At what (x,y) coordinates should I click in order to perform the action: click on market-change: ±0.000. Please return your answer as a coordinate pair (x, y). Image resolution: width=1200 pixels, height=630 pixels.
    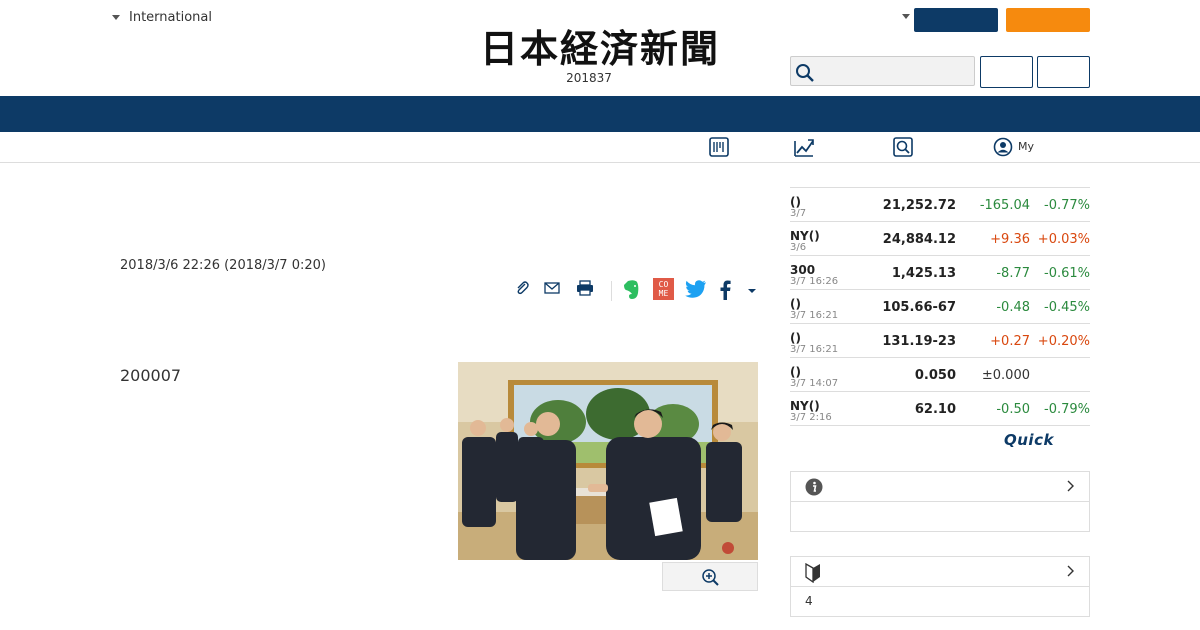
    Looking at the image, I should click on (1005, 375).